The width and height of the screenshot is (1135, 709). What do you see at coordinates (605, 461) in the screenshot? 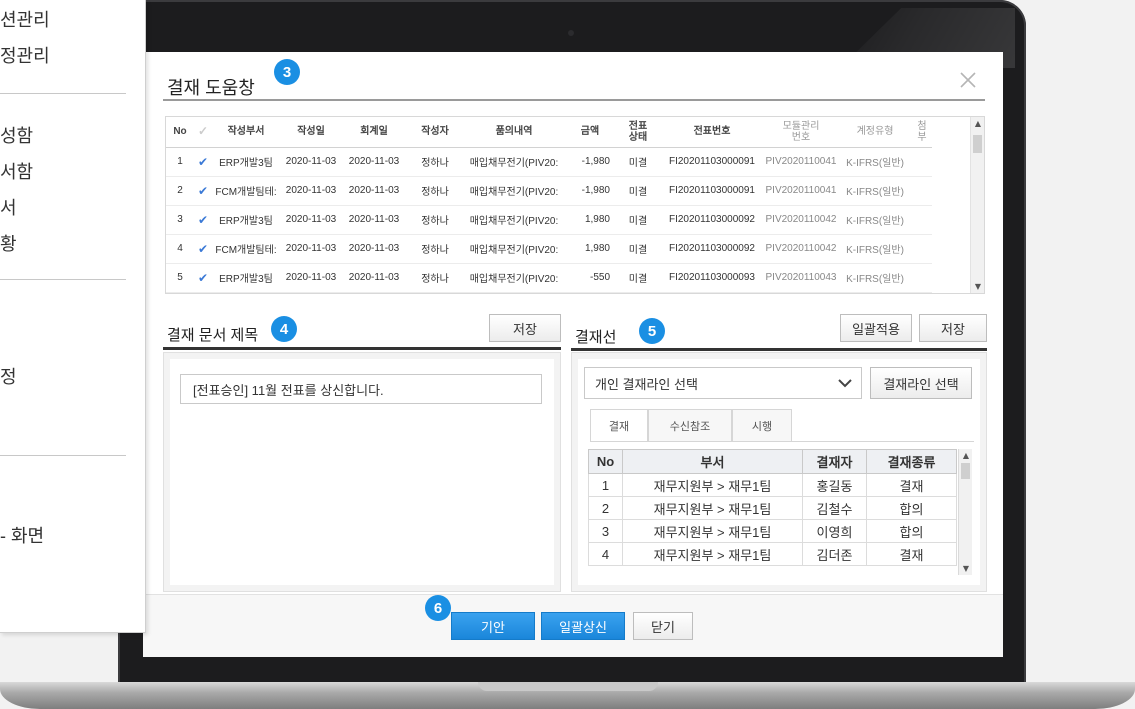
I see `approval-col-no: No` at bounding box center [605, 461].